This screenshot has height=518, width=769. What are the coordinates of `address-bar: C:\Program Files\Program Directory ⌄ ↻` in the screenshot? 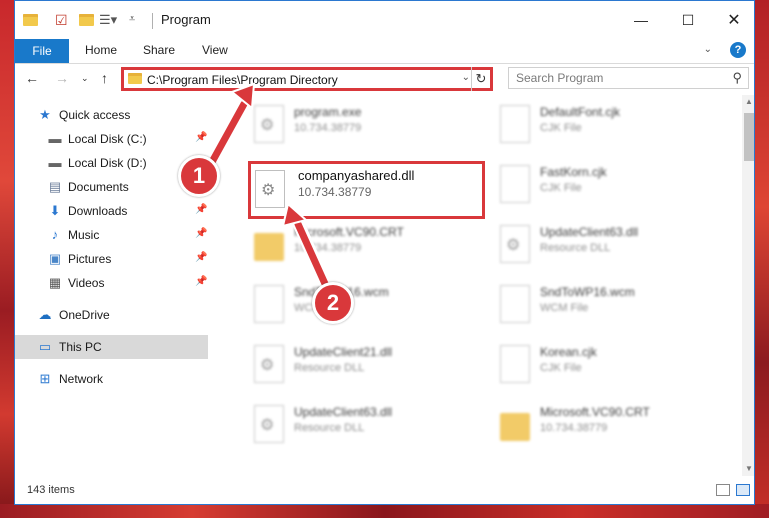 It's located at (307, 79).